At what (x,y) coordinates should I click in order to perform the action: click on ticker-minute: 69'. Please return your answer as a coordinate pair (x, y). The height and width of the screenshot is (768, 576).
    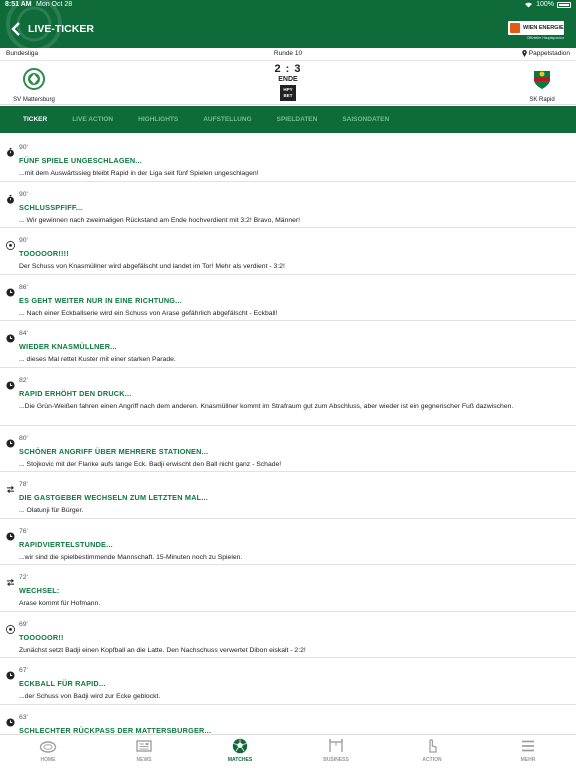
    Looking at the image, I should click on (23, 624).